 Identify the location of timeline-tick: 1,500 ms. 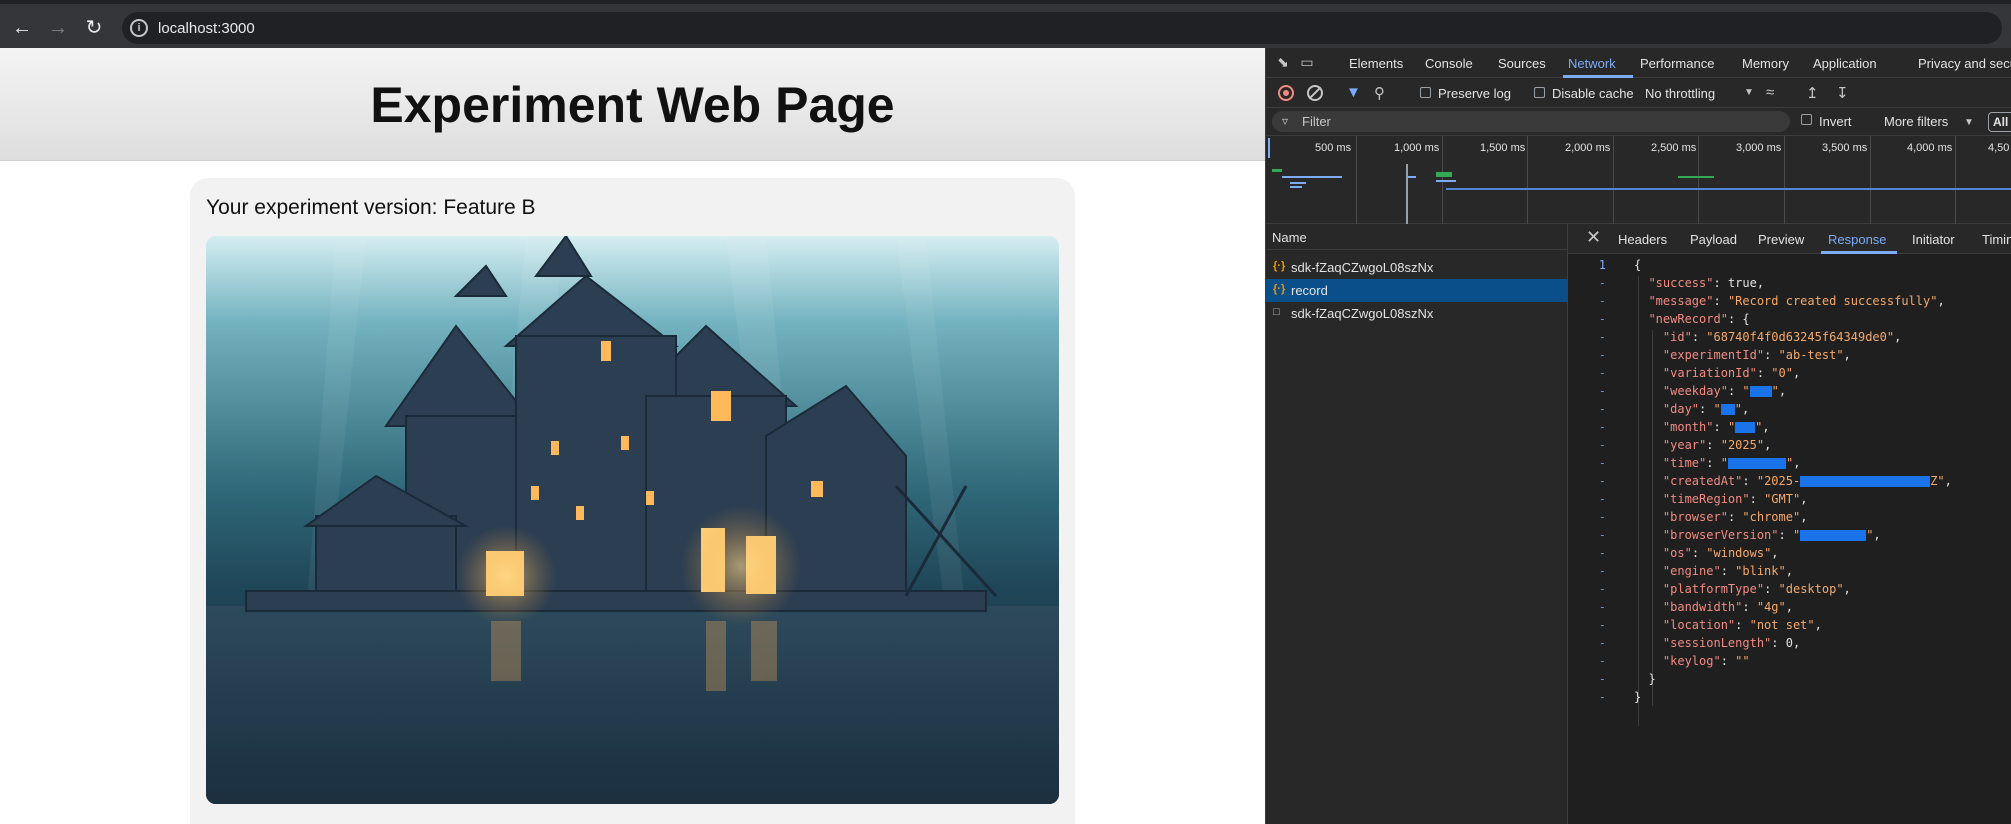
(1503, 148).